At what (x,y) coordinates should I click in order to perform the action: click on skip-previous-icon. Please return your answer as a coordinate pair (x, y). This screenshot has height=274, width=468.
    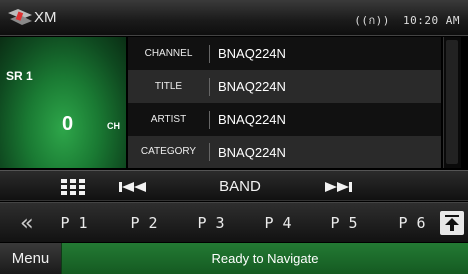
    Looking at the image, I should click on (132, 186).